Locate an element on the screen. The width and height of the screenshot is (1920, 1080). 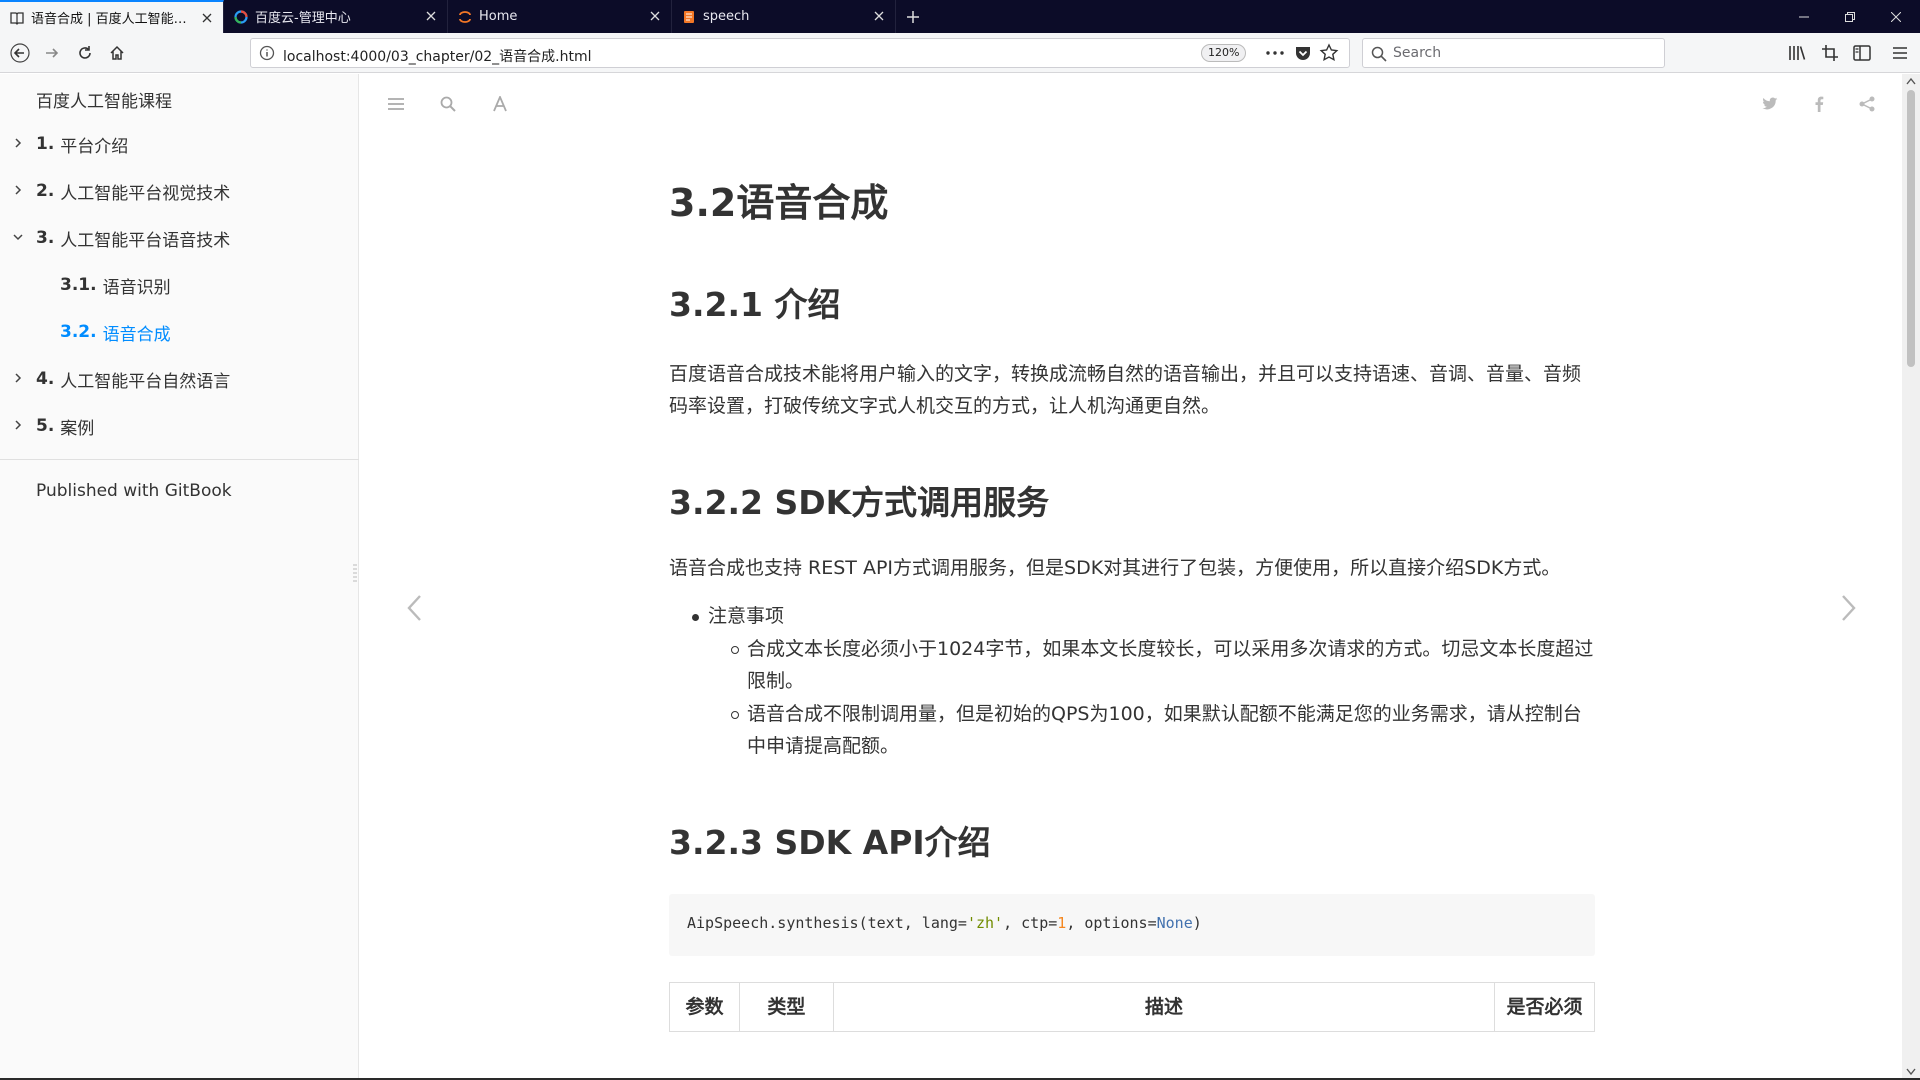
url-text: localhost:4000/03_chapter/02_语音合成.html is located at coordinates (437, 56).